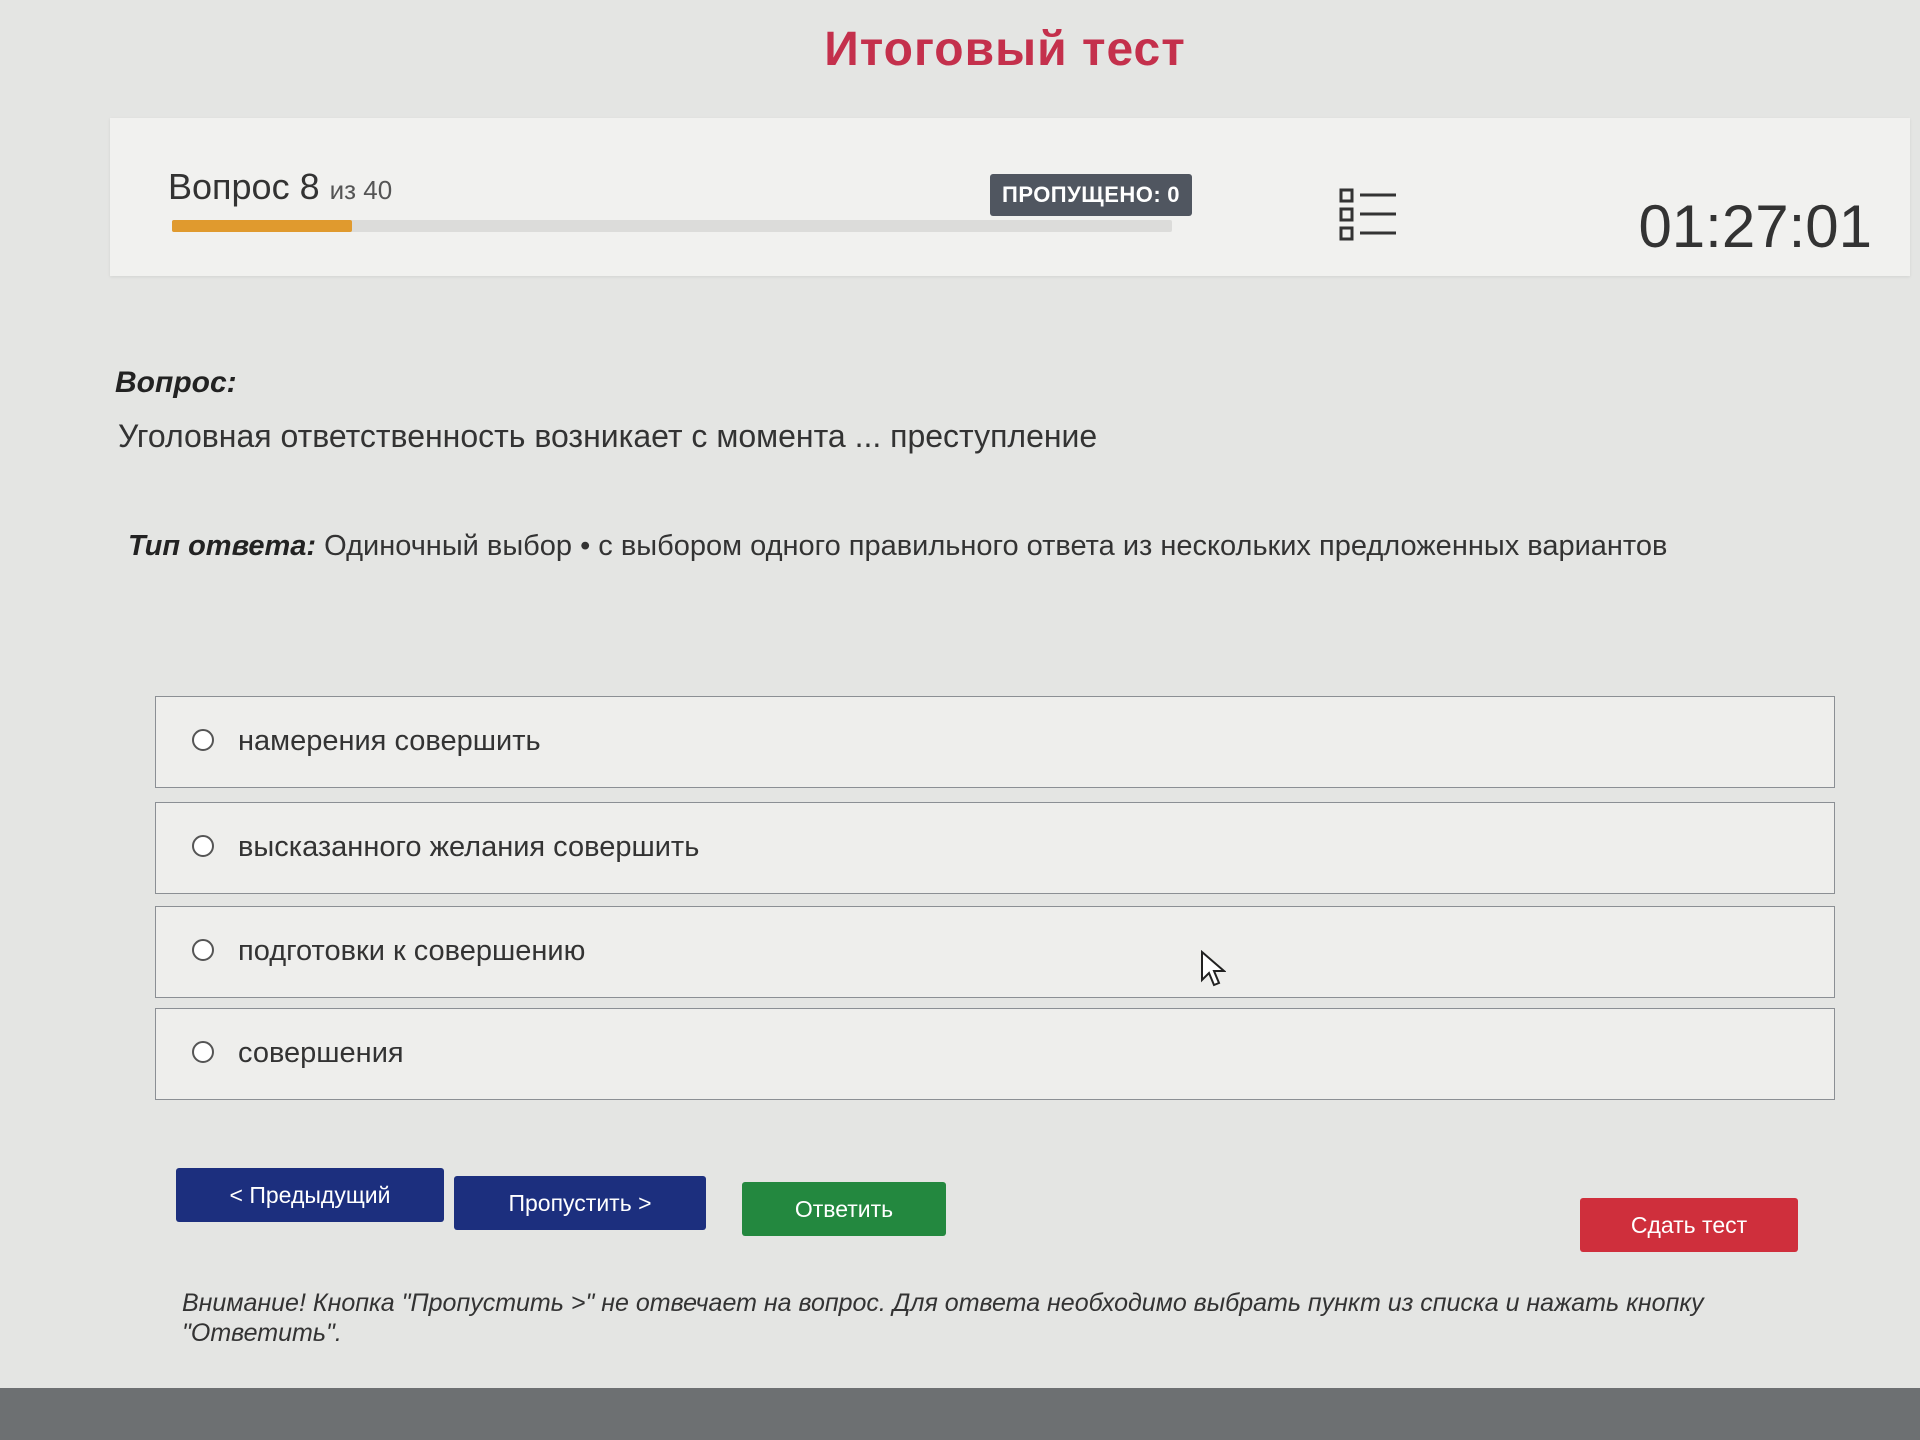 The width and height of the screenshot is (1920, 1440). Describe the element at coordinates (960, 1414) in the screenshot. I see `screen-bezel` at that location.